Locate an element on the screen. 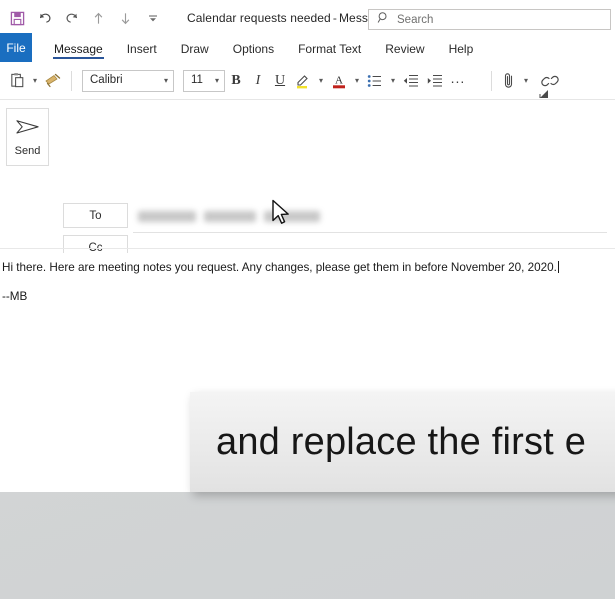 The image size is (615, 599). customize-quick-access-toolbar-icon is located at coordinates (152, 18).